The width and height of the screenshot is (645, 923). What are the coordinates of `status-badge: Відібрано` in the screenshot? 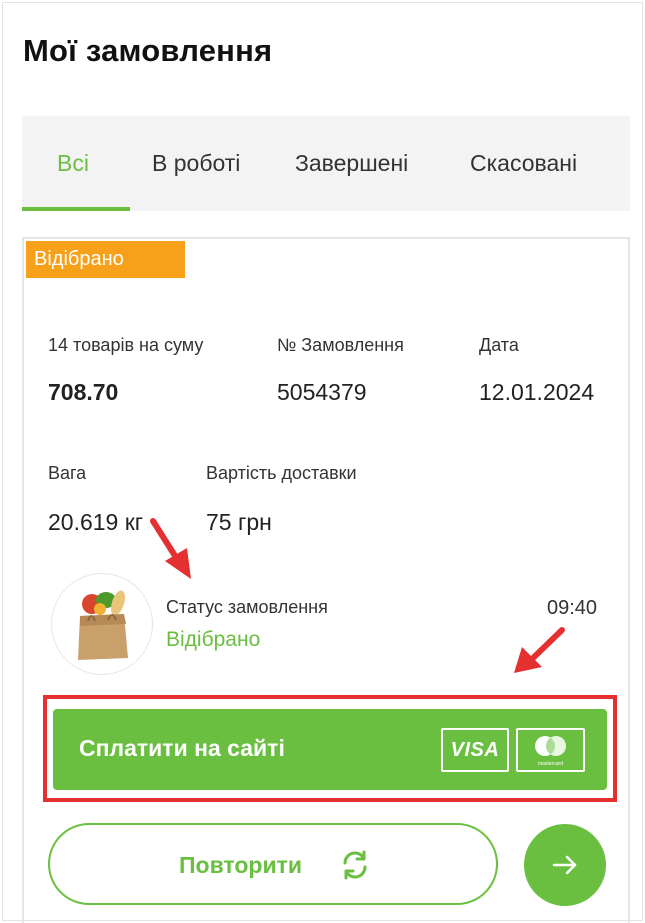 It's located at (105, 259).